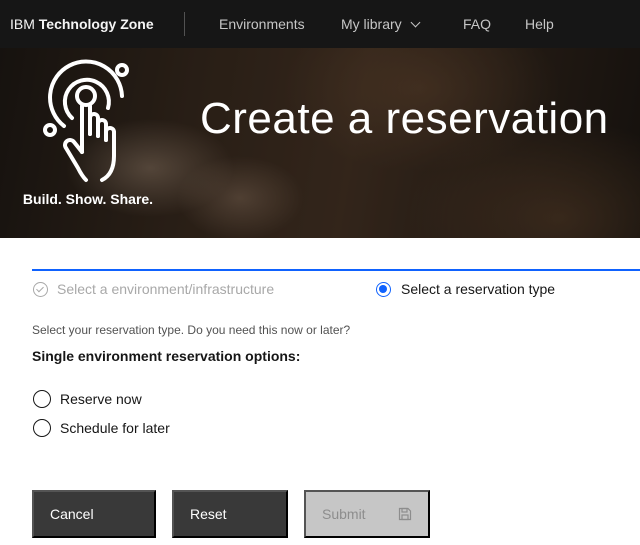  Describe the element at coordinates (344, 514) in the screenshot. I see `submit-label: Submit` at that location.